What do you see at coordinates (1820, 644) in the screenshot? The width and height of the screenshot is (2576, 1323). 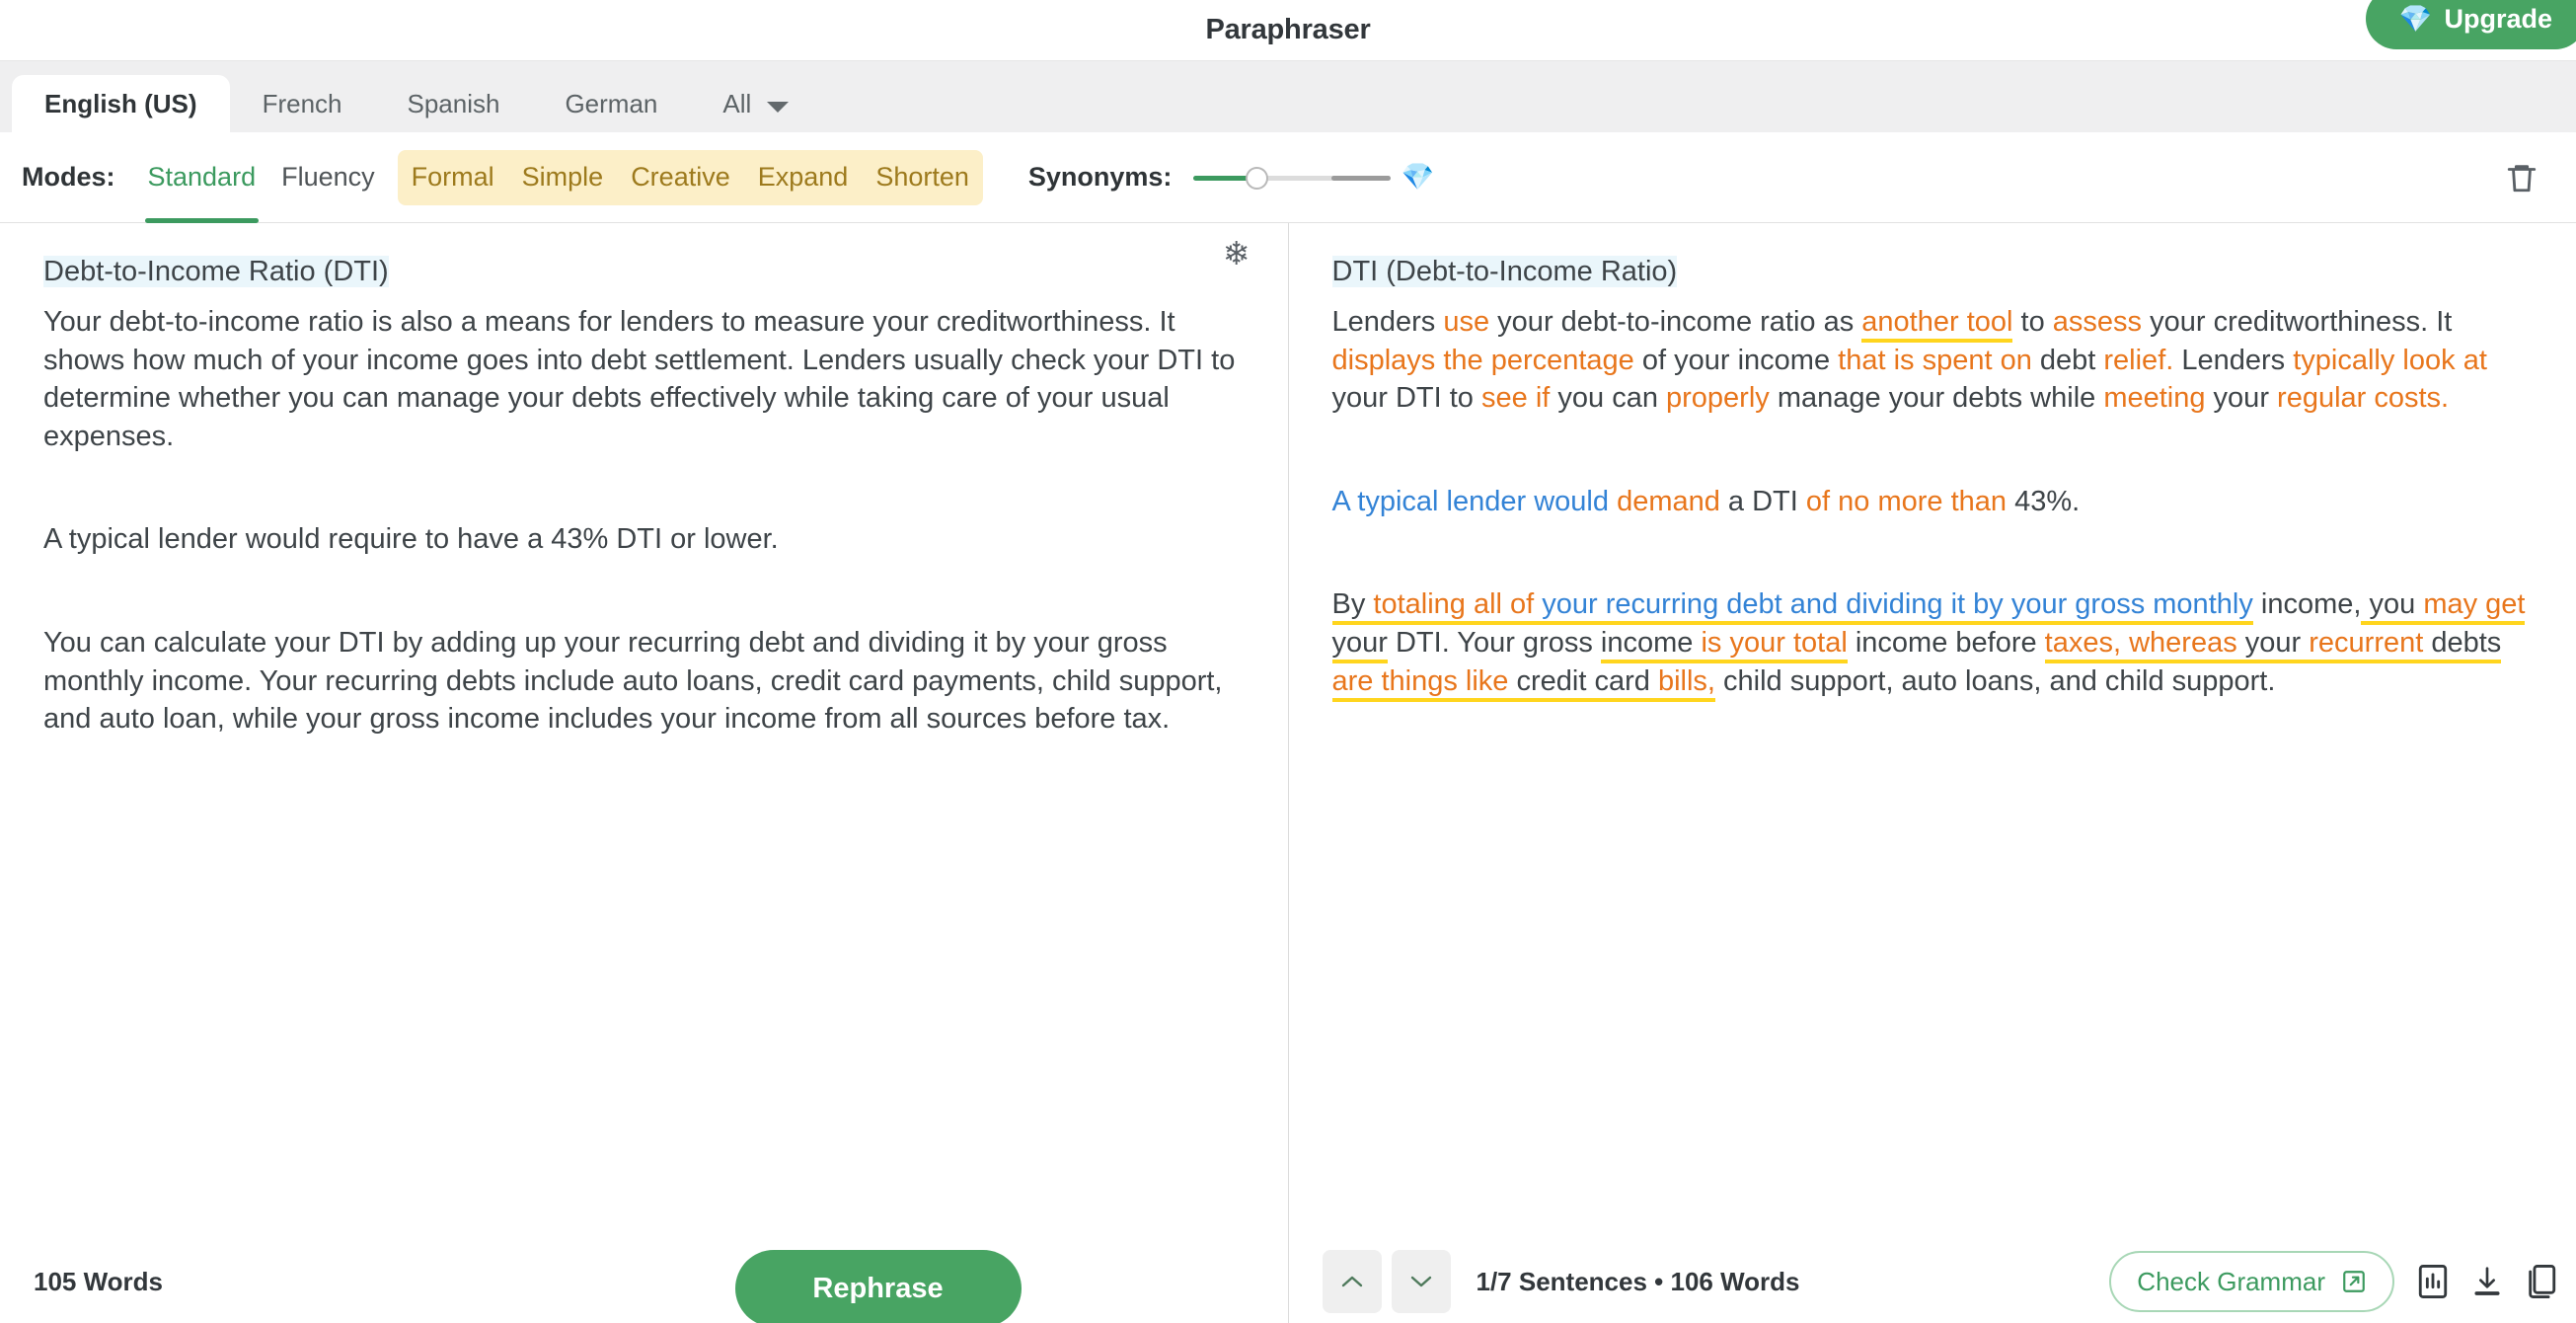 I see `output-segment: total` at bounding box center [1820, 644].